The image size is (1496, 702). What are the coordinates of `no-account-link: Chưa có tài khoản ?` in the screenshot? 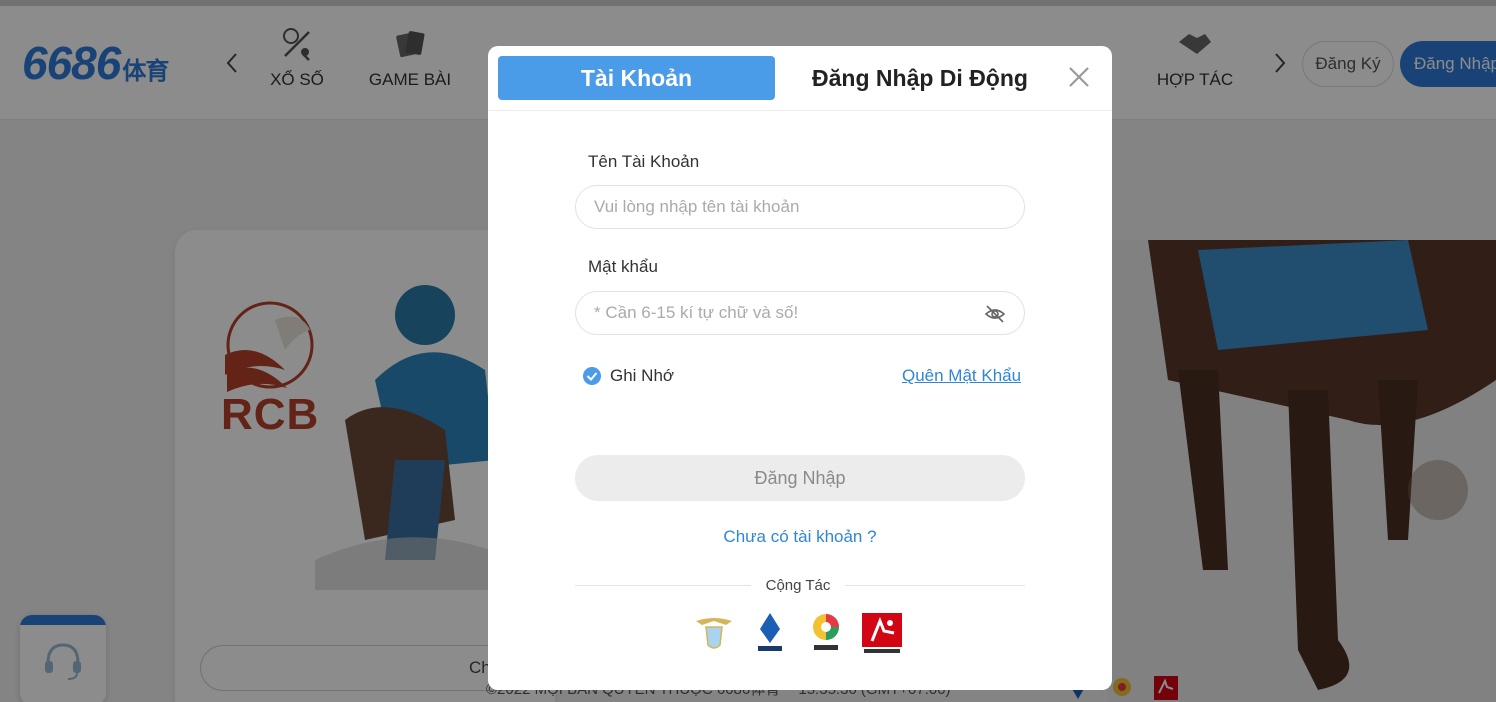 It's located at (800, 537).